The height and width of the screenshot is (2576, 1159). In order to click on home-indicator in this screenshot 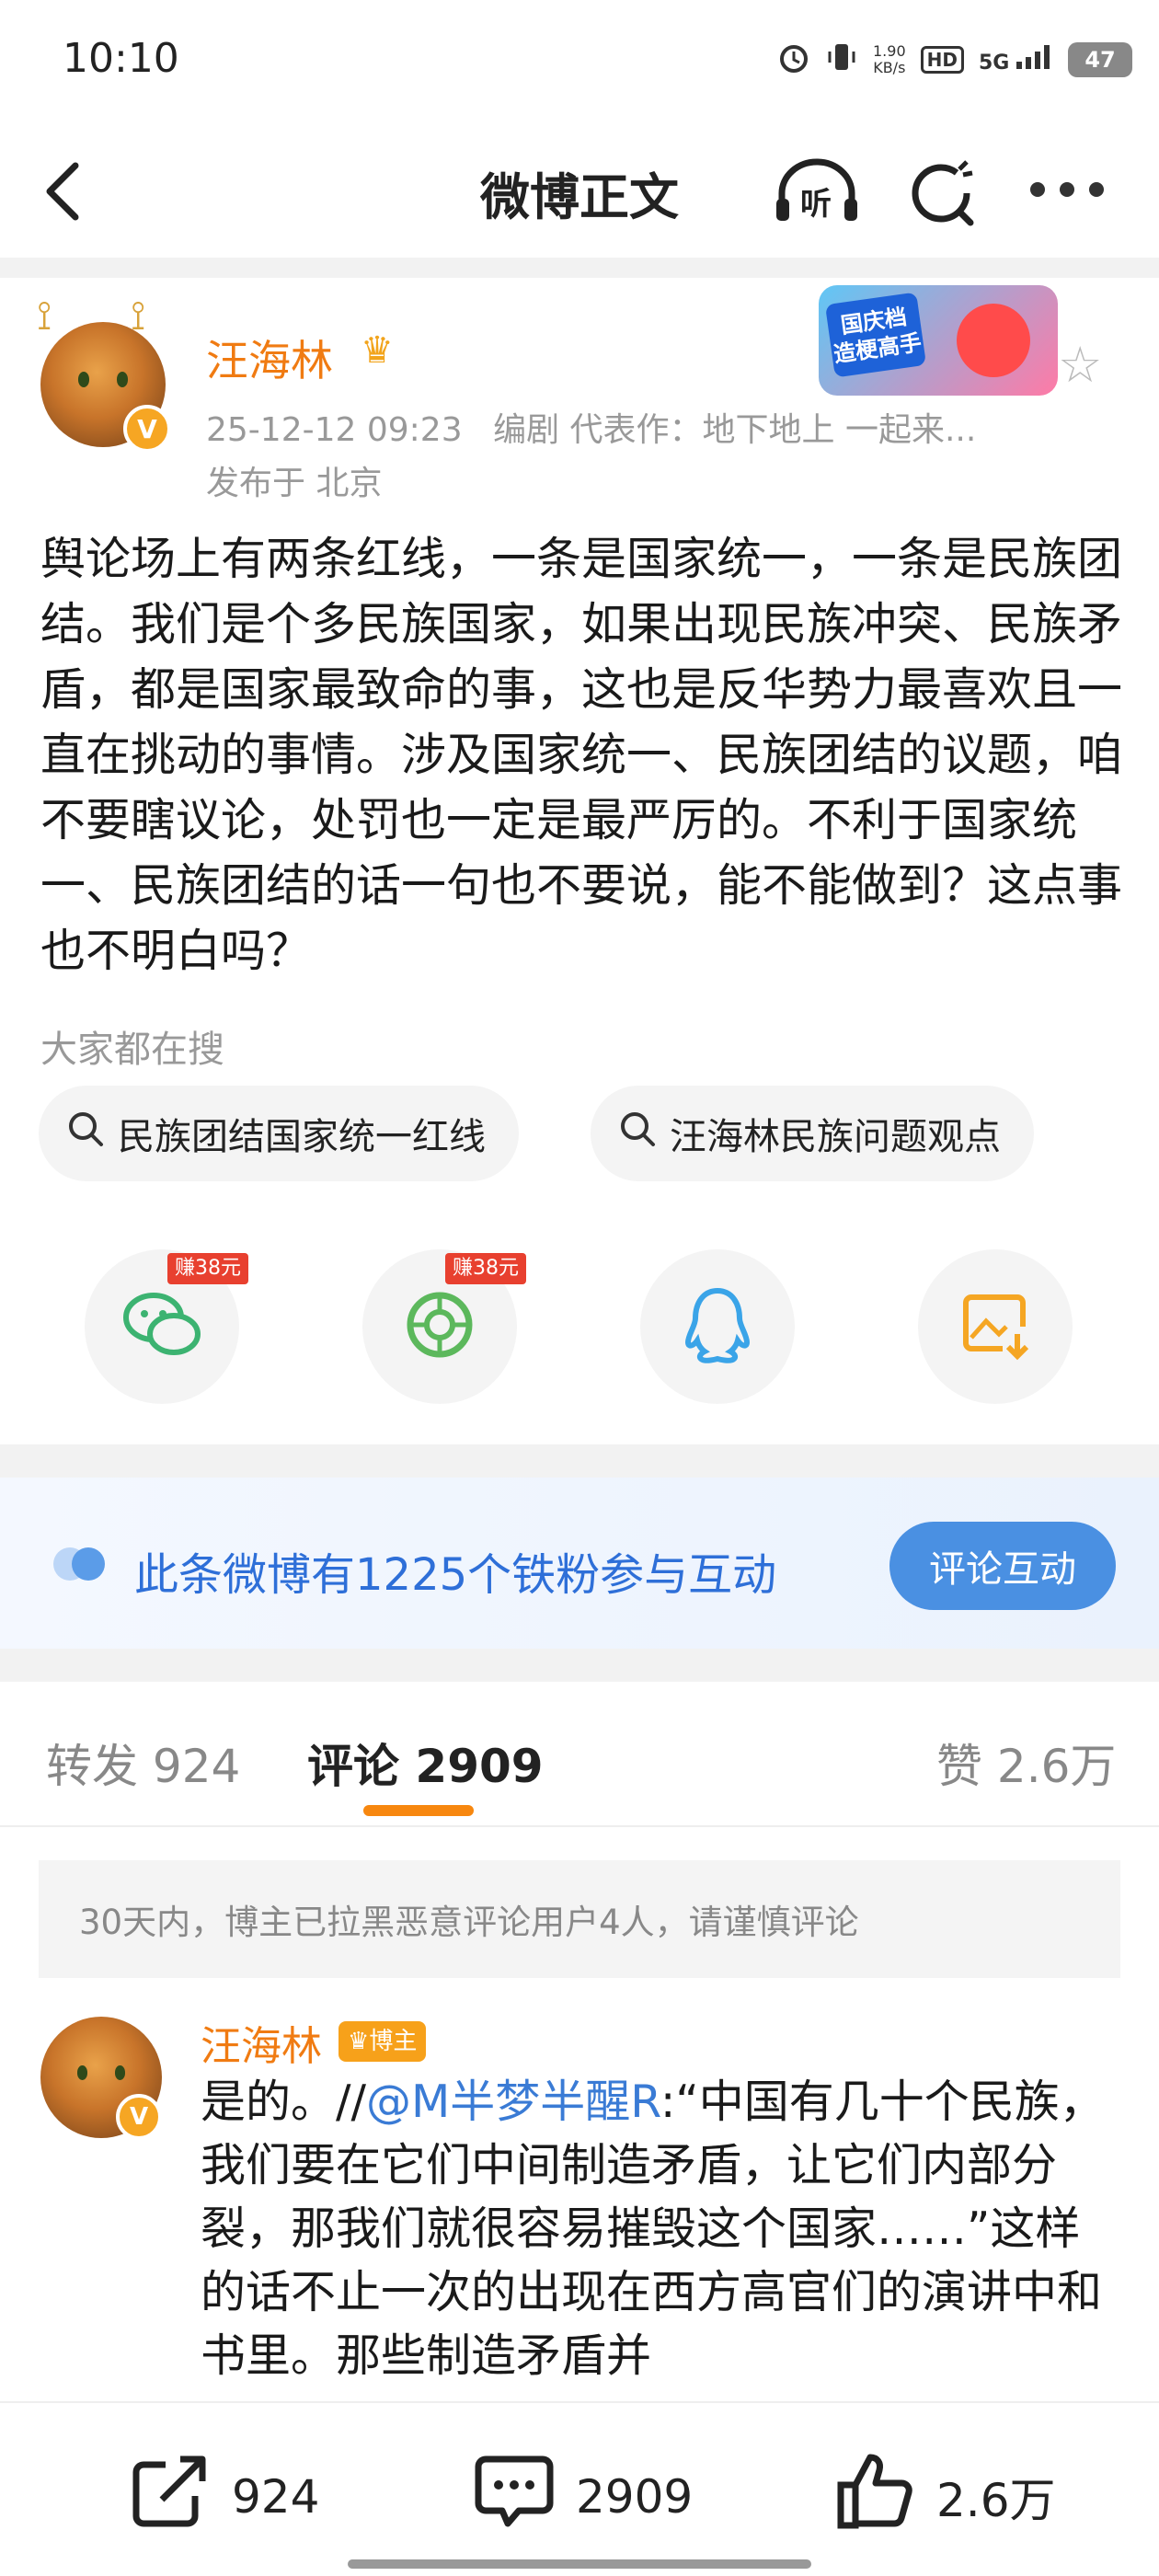, I will do `click(579, 2564)`.